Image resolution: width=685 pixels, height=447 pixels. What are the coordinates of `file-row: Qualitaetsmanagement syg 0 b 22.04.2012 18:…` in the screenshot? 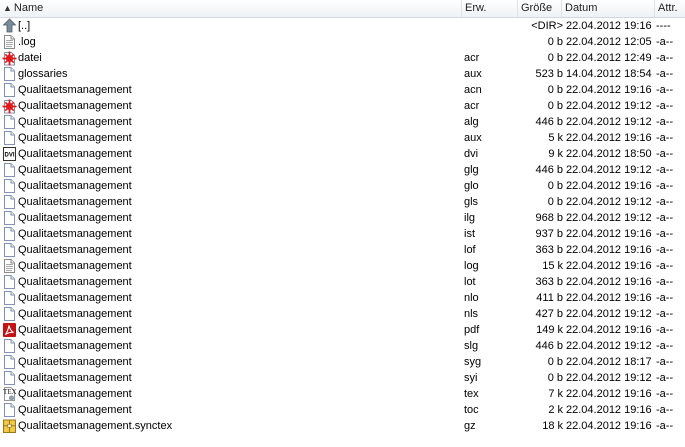 It's located at (342, 362).